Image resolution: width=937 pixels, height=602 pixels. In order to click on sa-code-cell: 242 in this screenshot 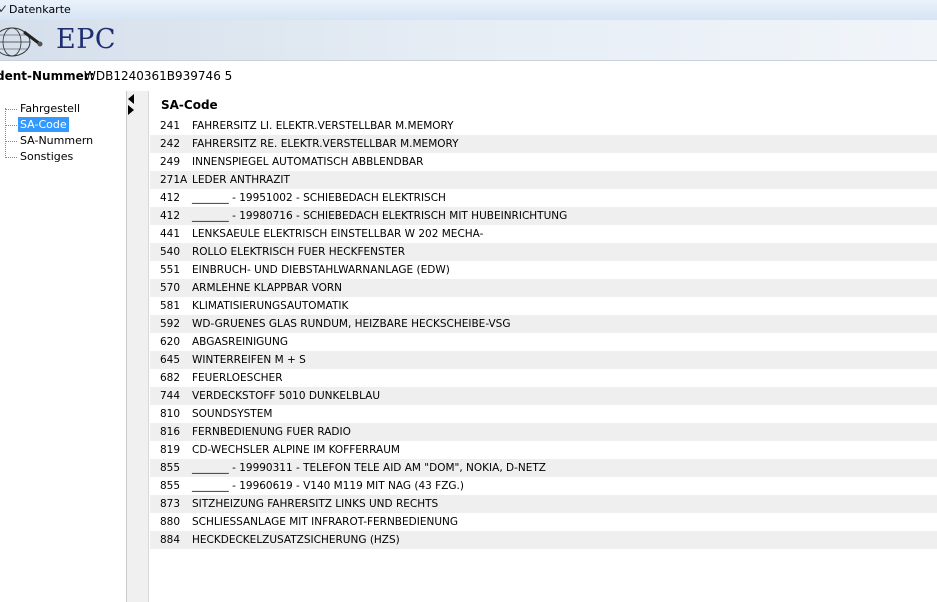, I will do `click(170, 144)`.